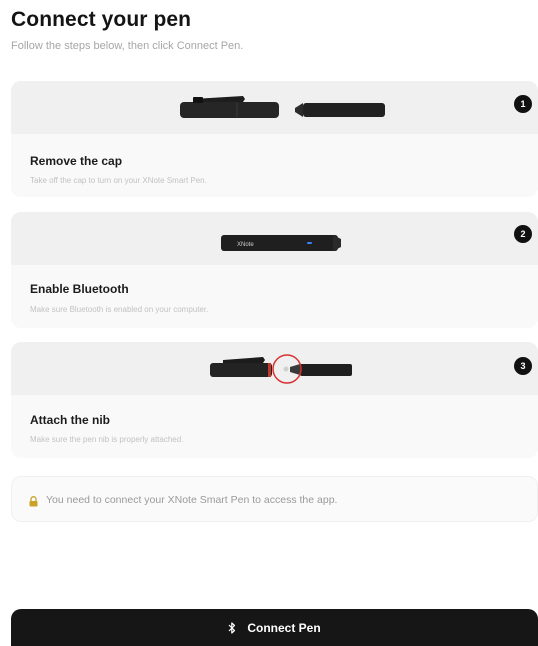  I want to click on connect-pen-label: Connect Pen, so click(284, 627).